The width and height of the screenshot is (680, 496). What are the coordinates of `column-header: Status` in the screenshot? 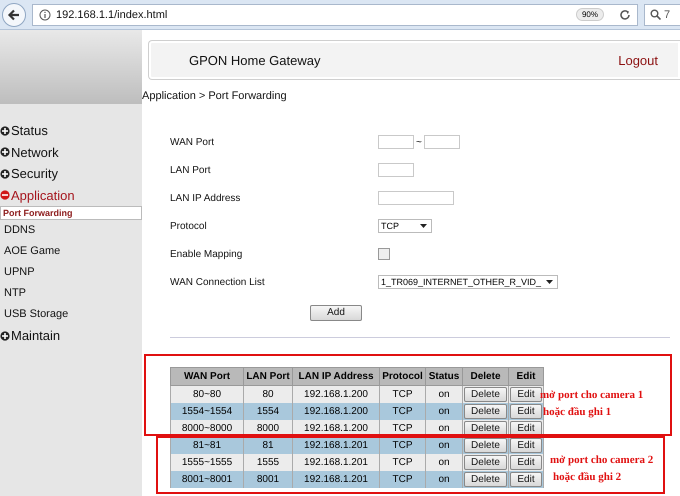 It's located at (444, 376).